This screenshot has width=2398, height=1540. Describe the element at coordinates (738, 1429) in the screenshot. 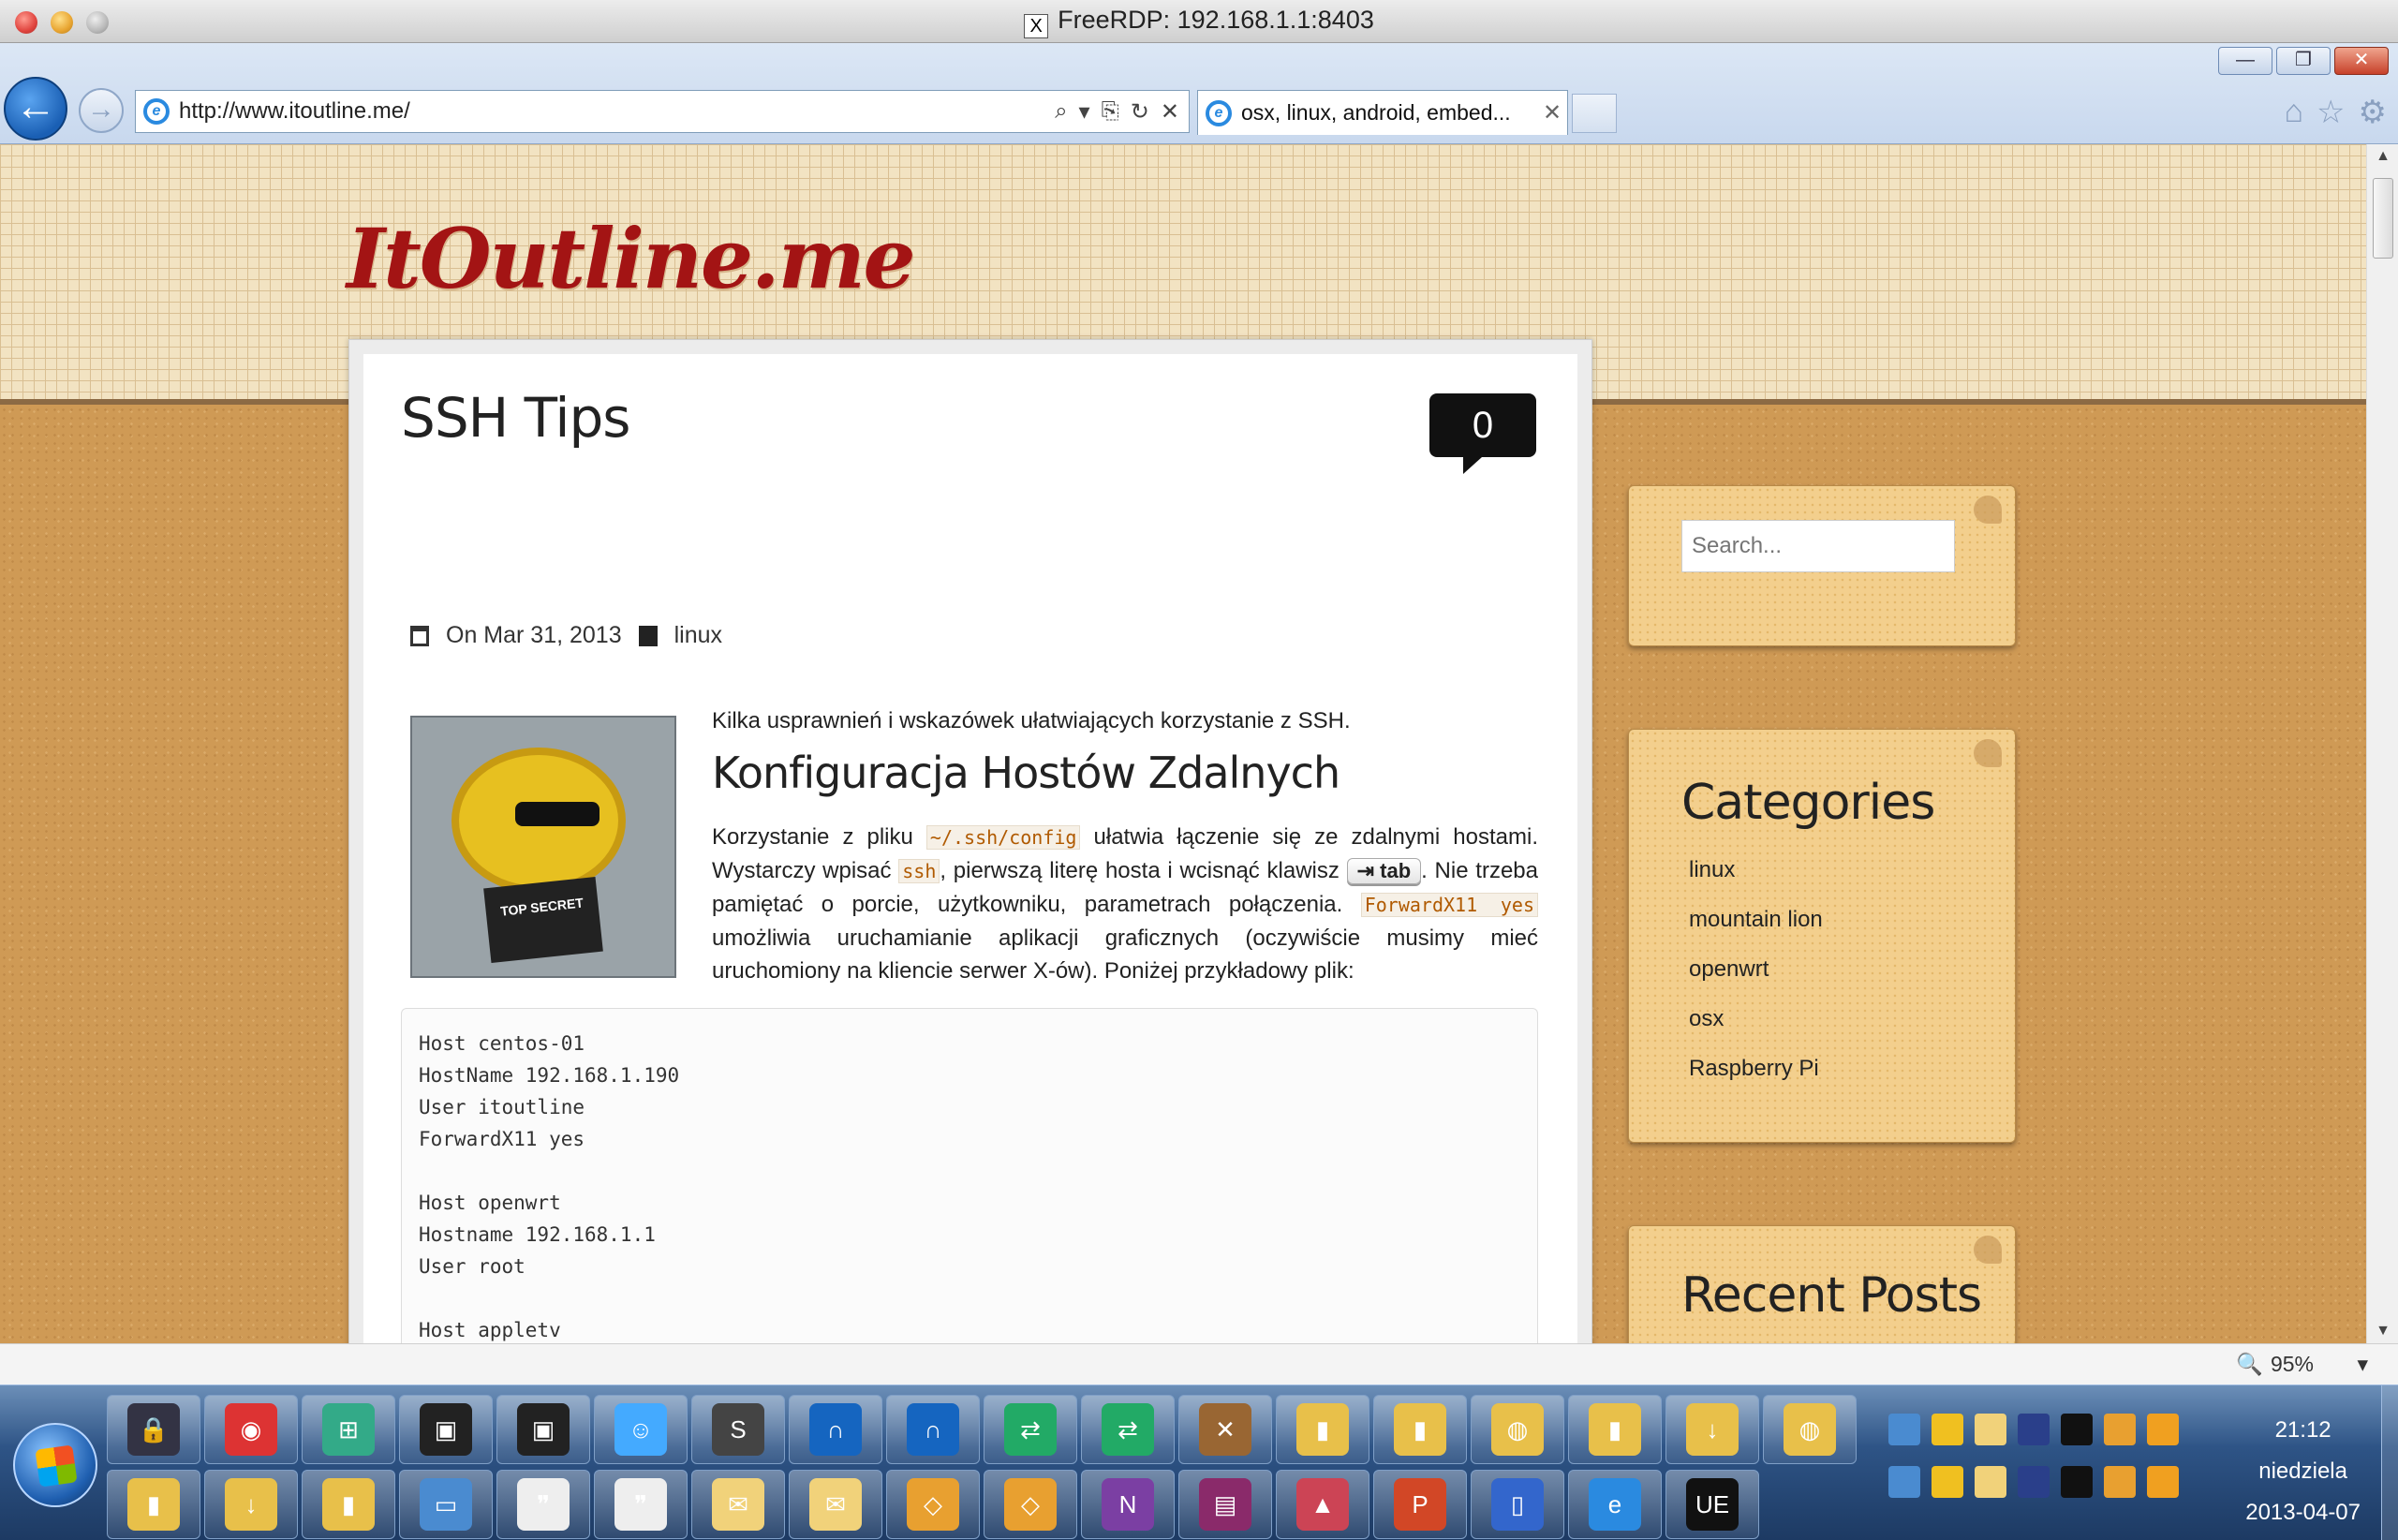

I see `taskbar-button: S` at that location.